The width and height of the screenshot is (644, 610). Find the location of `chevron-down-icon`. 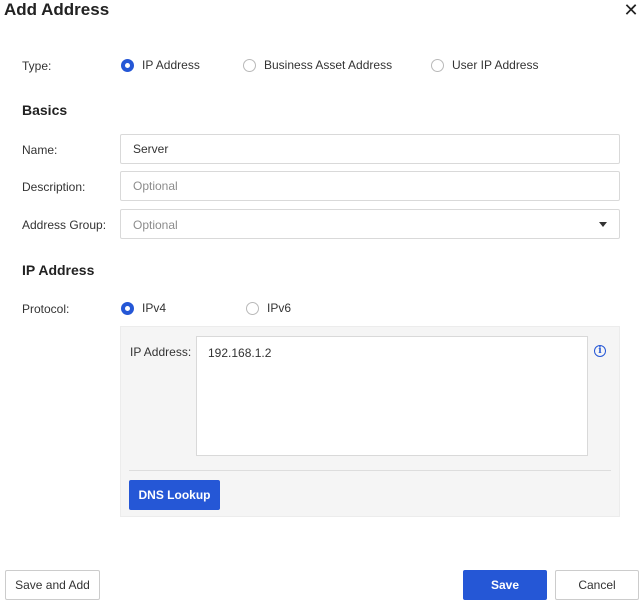

chevron-down-icon is located at coordinates (603, 224).